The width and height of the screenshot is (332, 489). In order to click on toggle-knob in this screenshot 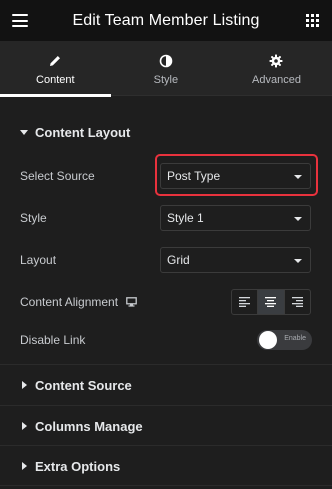, I will do `click(268, 340)`.